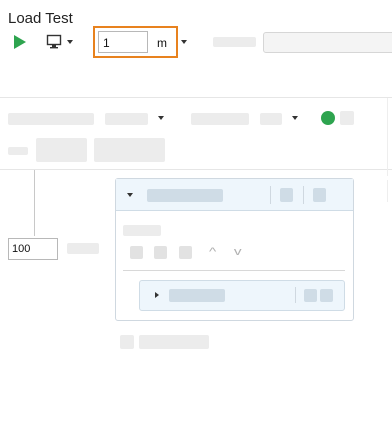  I want to click on card-label-placeholder, so click(142, 230).